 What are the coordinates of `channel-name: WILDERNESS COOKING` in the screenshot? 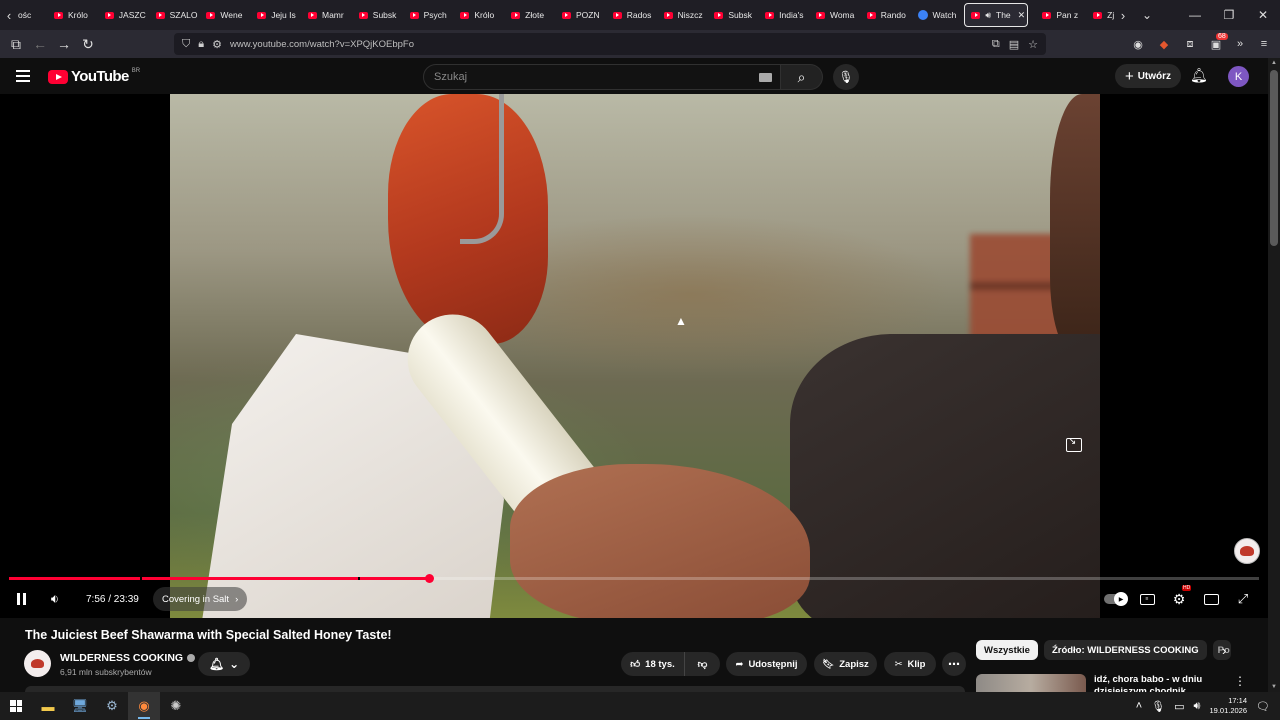 It's located at (121, 658).